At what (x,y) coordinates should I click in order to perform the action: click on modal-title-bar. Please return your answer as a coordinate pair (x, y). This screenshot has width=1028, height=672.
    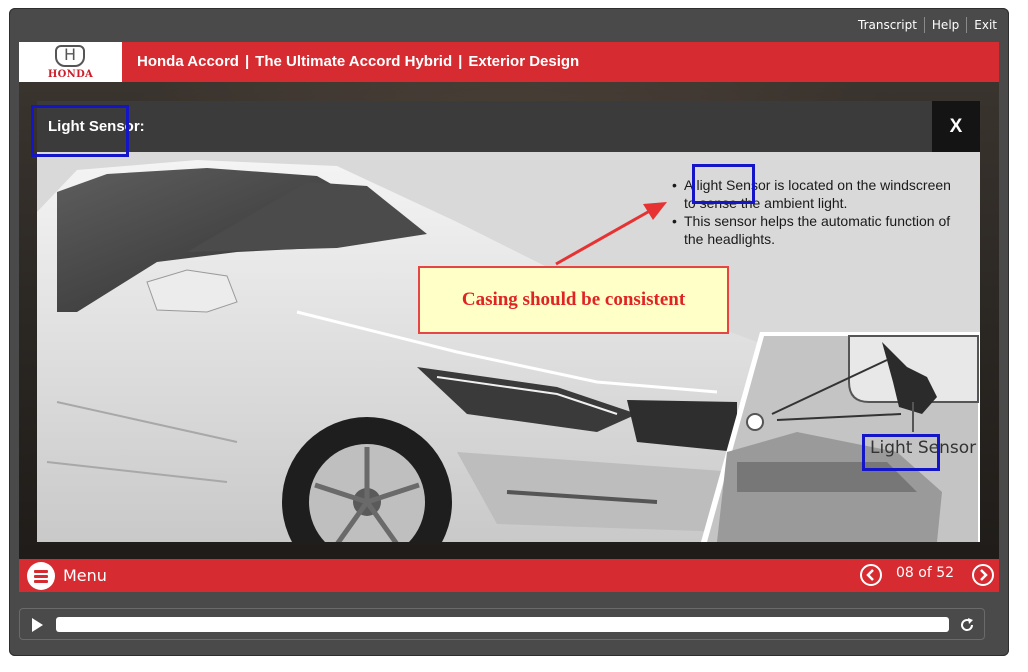
    Looking at the image, I should click on (508, 126).